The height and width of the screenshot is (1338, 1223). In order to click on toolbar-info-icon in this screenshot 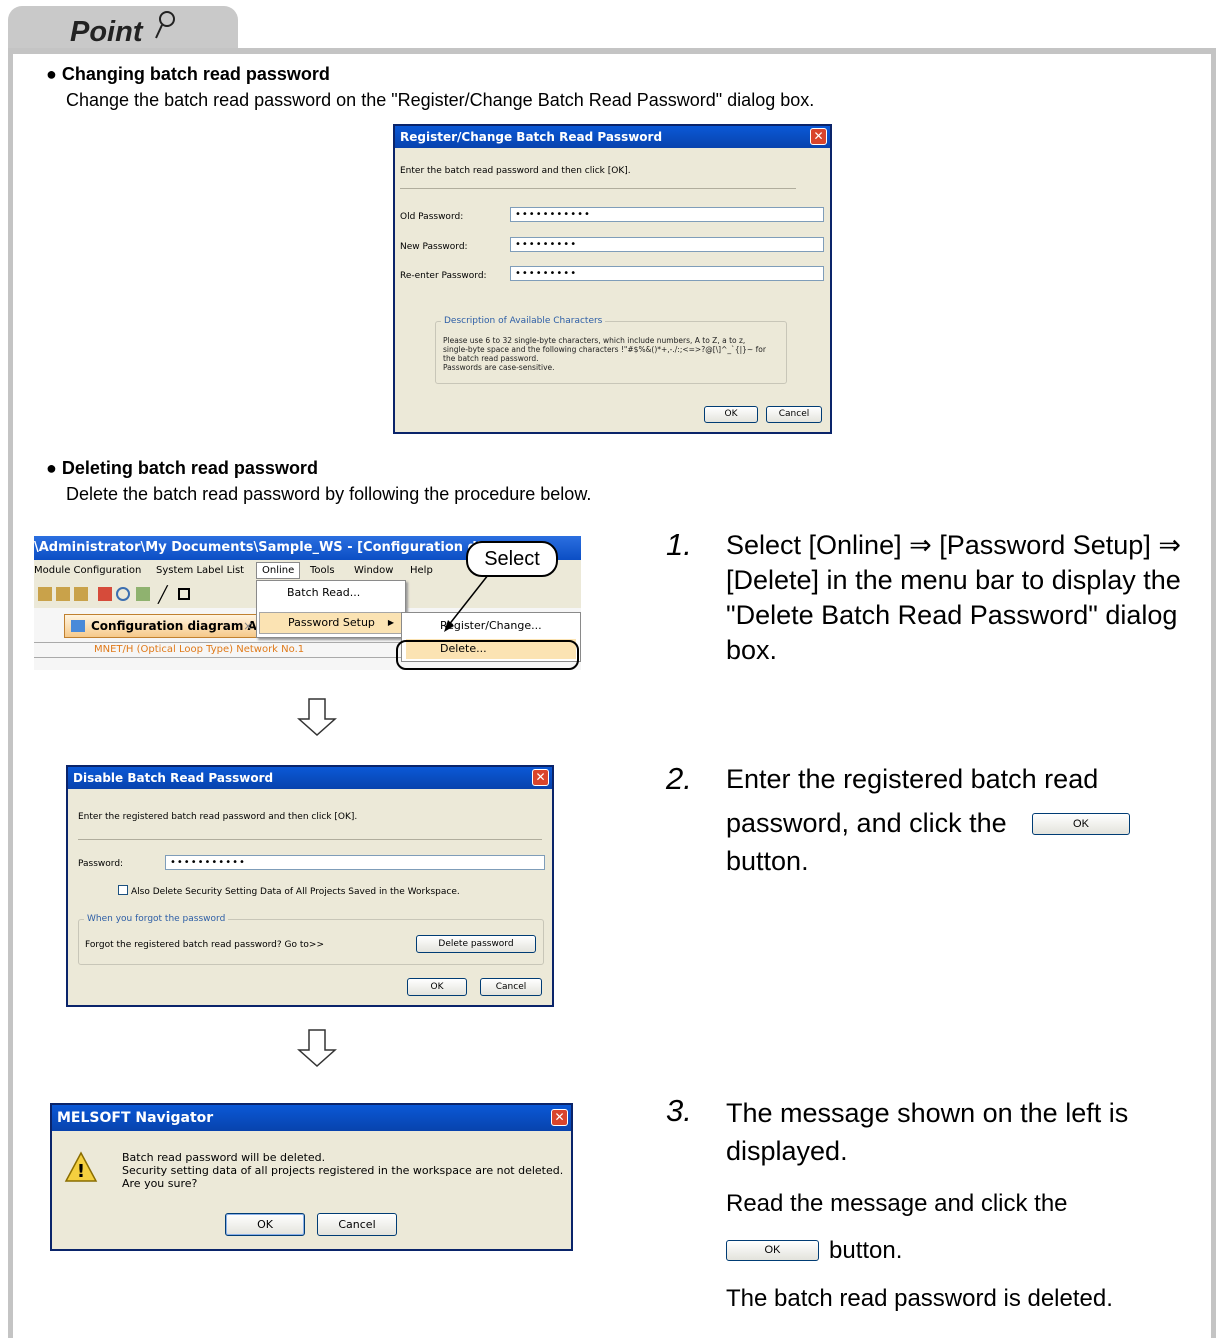, I will do `click(105, 594)`.